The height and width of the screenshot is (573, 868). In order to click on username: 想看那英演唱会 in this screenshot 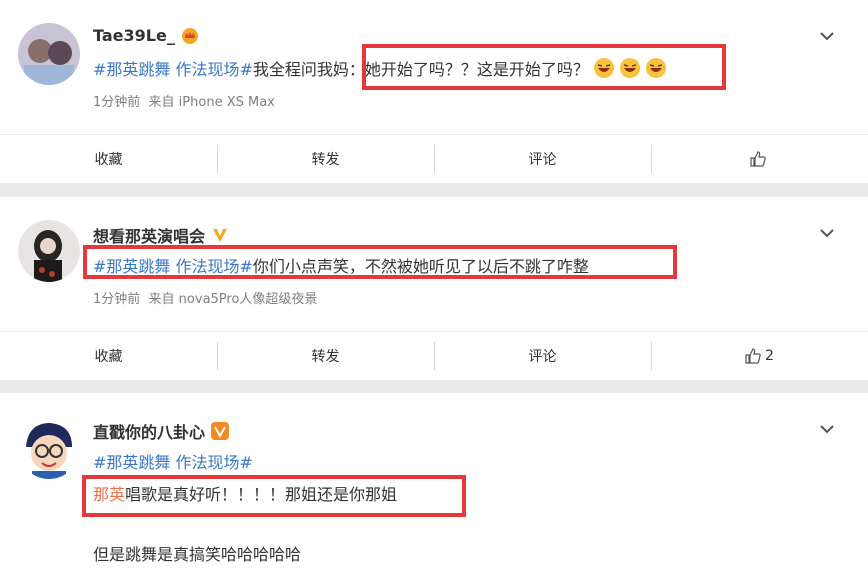, I will do `click(161, 235)`.